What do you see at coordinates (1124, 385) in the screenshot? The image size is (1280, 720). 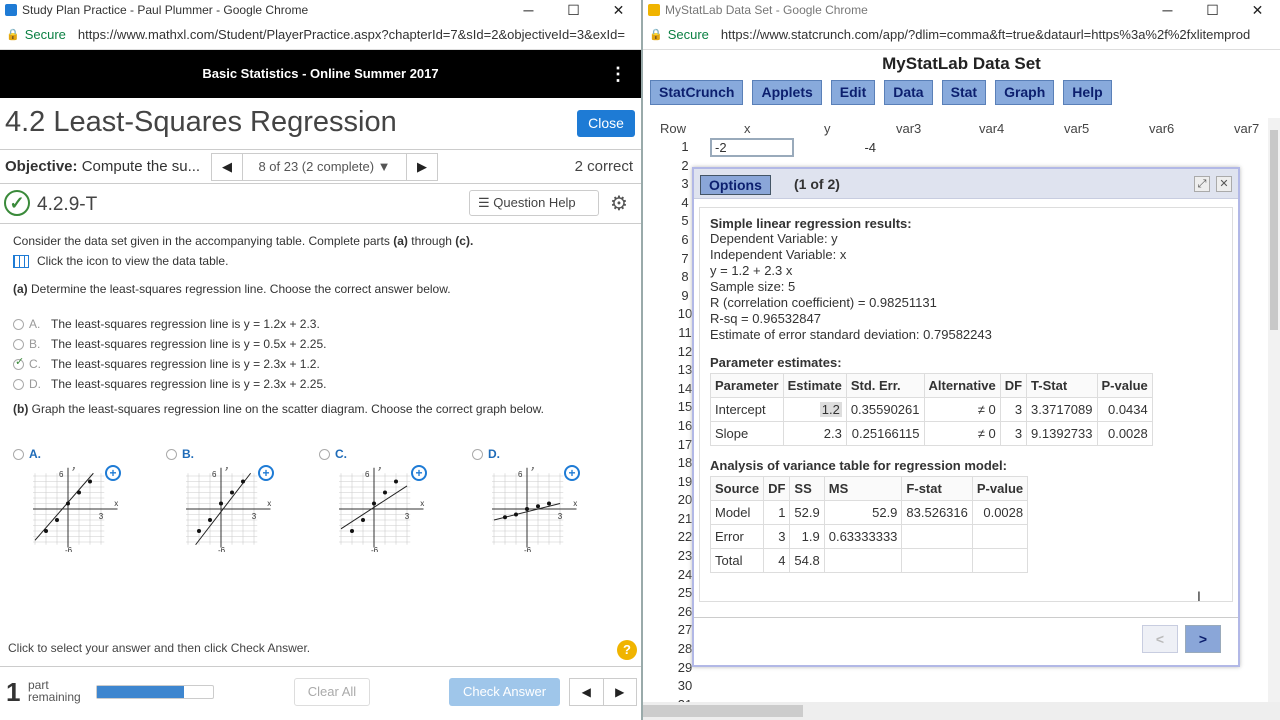 I see `table-header-cell: P-value` at bounding box center [1124, 385].